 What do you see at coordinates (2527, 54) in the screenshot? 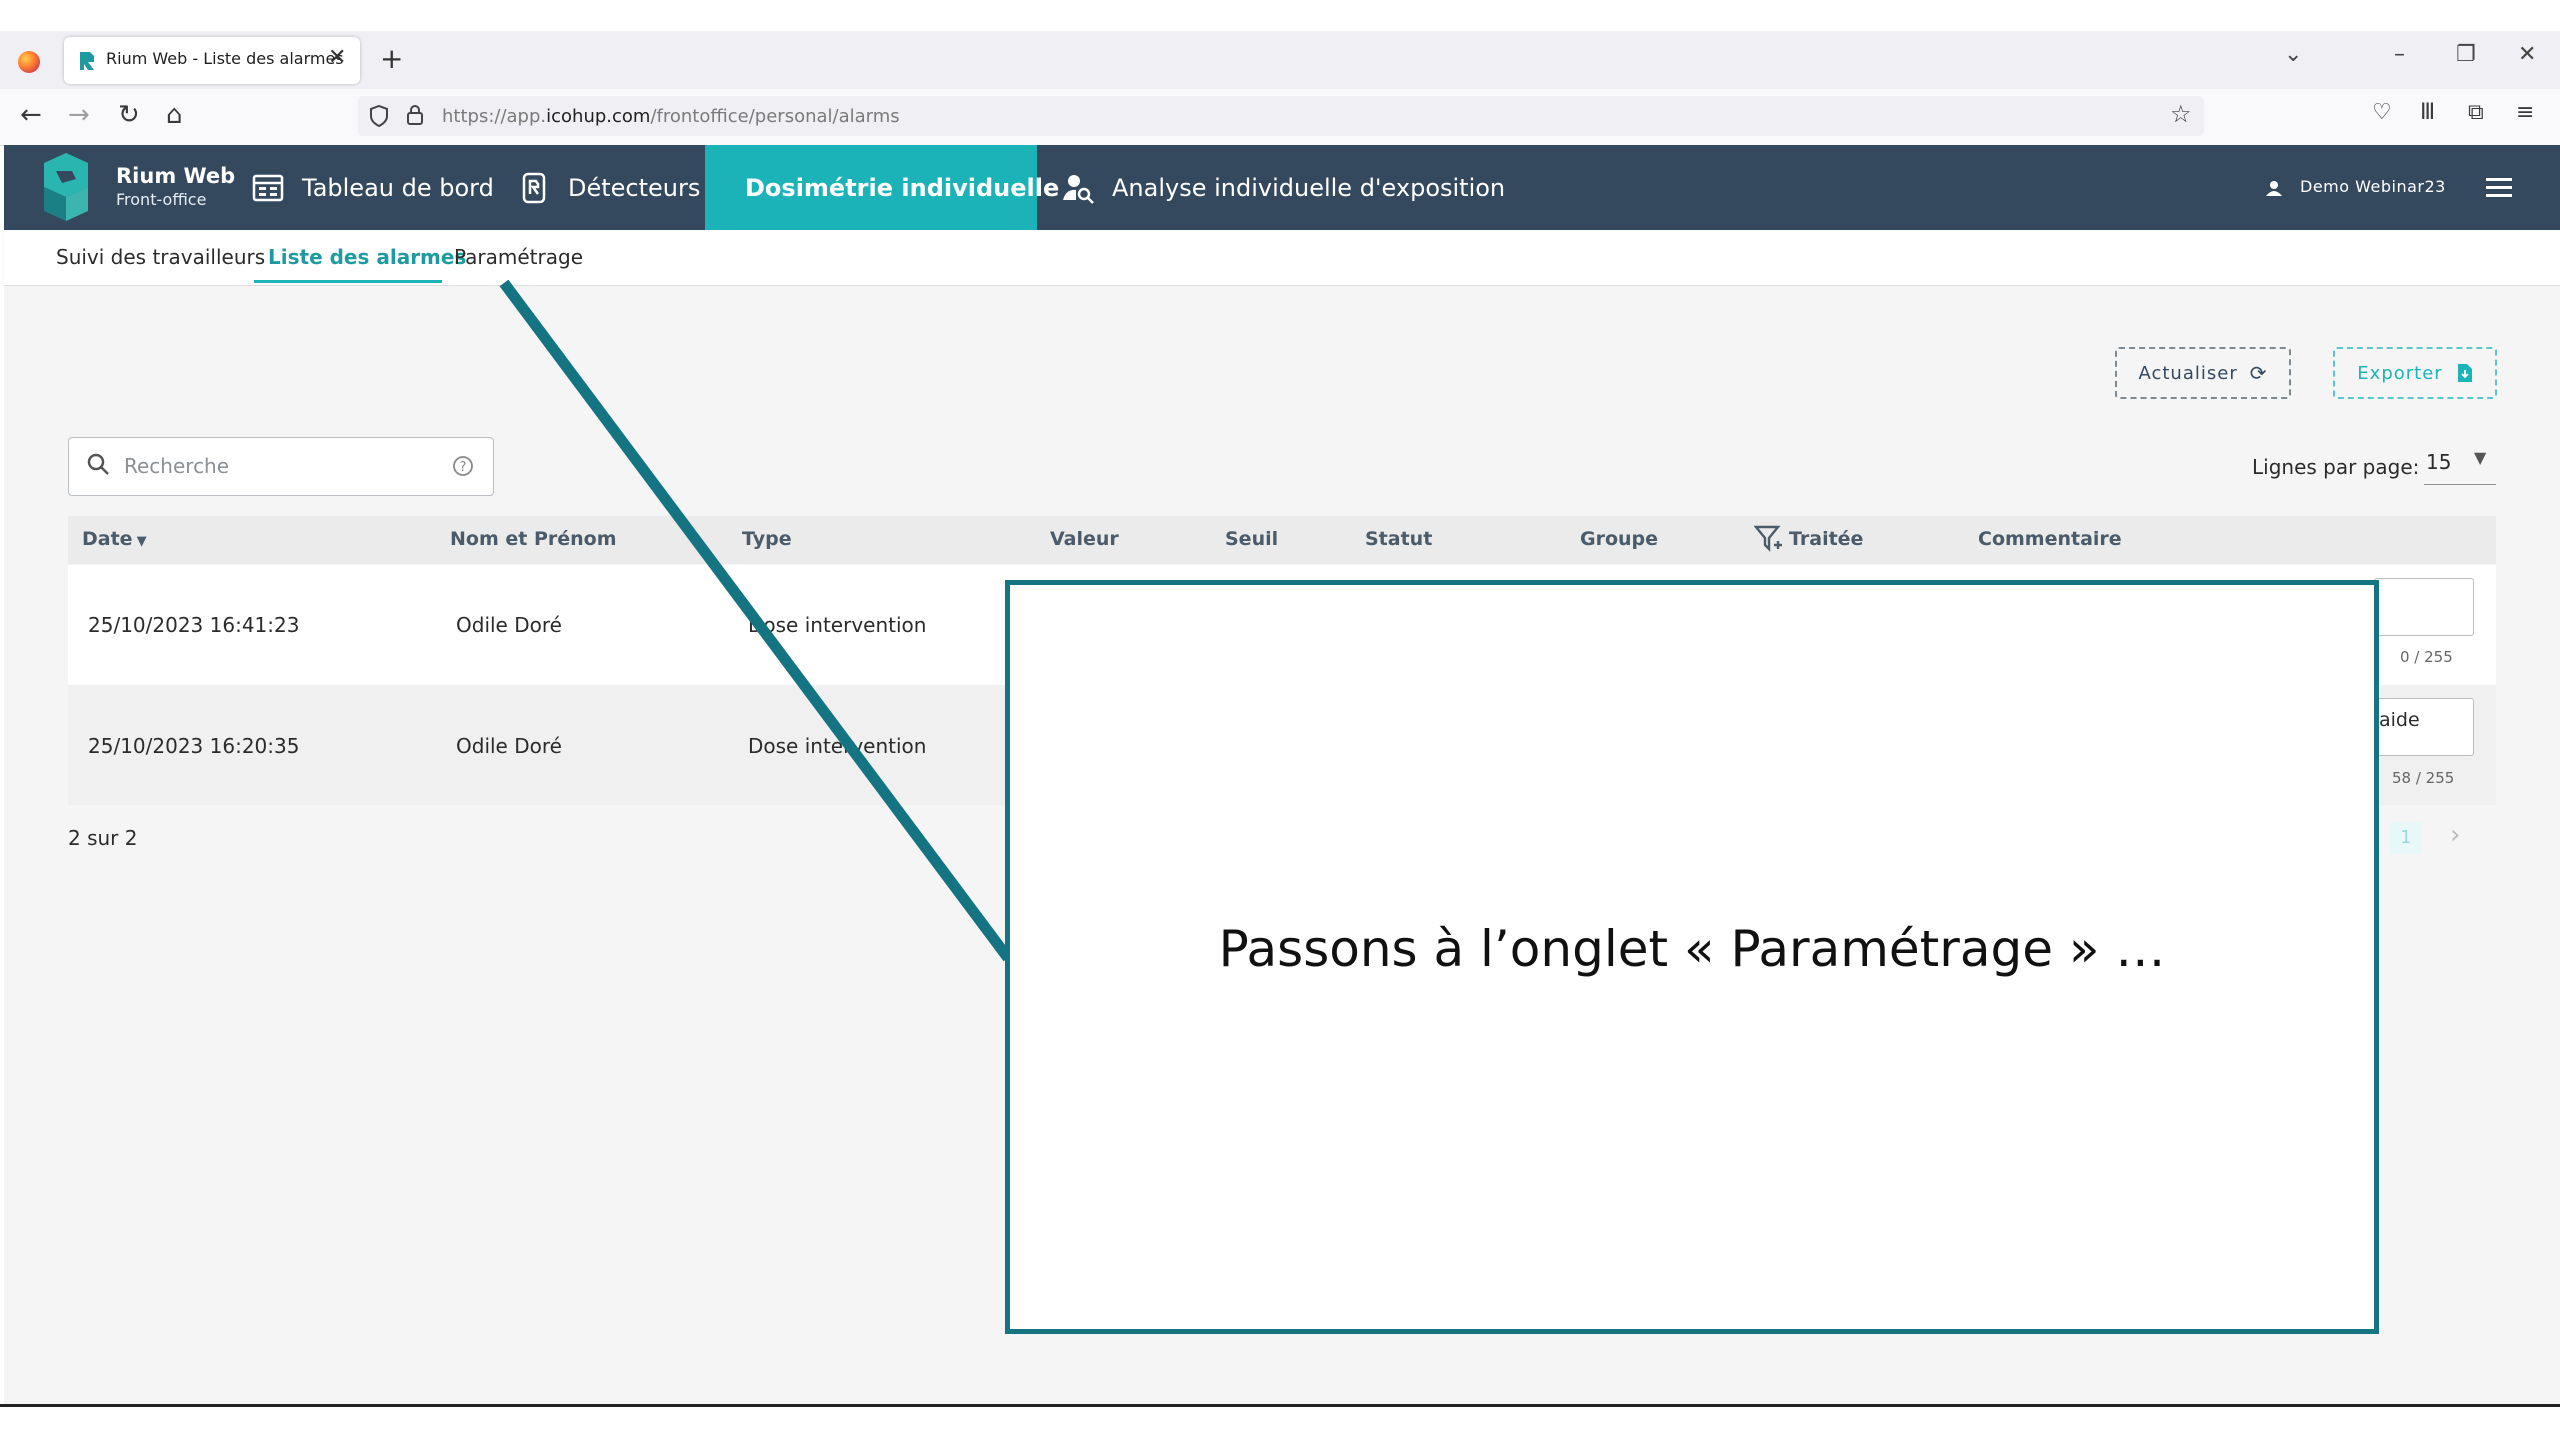
I see `window-close-icon: ✕` at bounding box center [2527, 54].